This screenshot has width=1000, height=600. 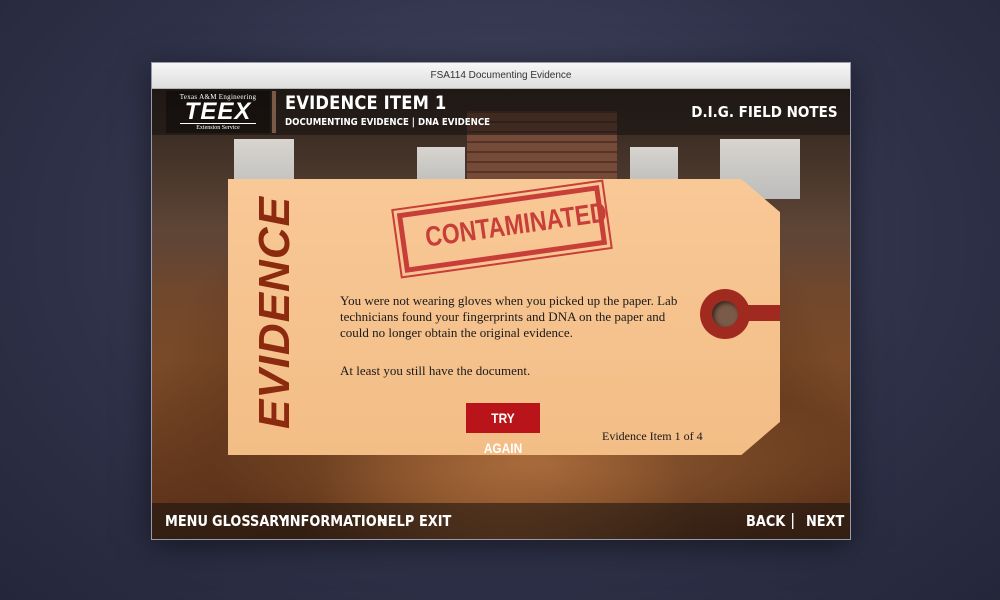 What do you see at coordinates (725, 314) in the screenshot?
I see `tag-hole` at bounding box center [725, 314].